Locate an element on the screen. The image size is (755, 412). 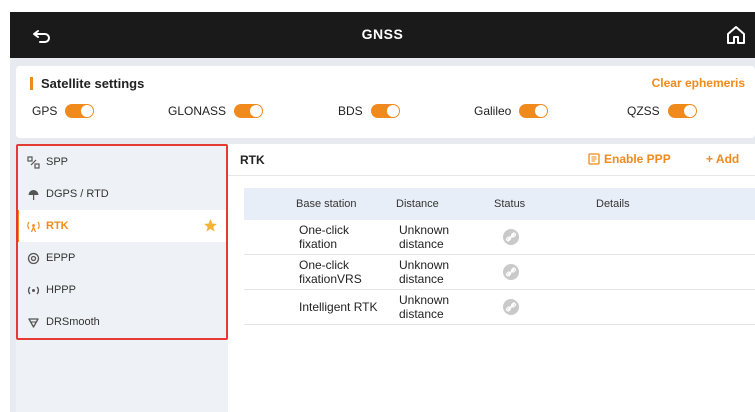
column-header: Base station is located at coordinates (326, 204).